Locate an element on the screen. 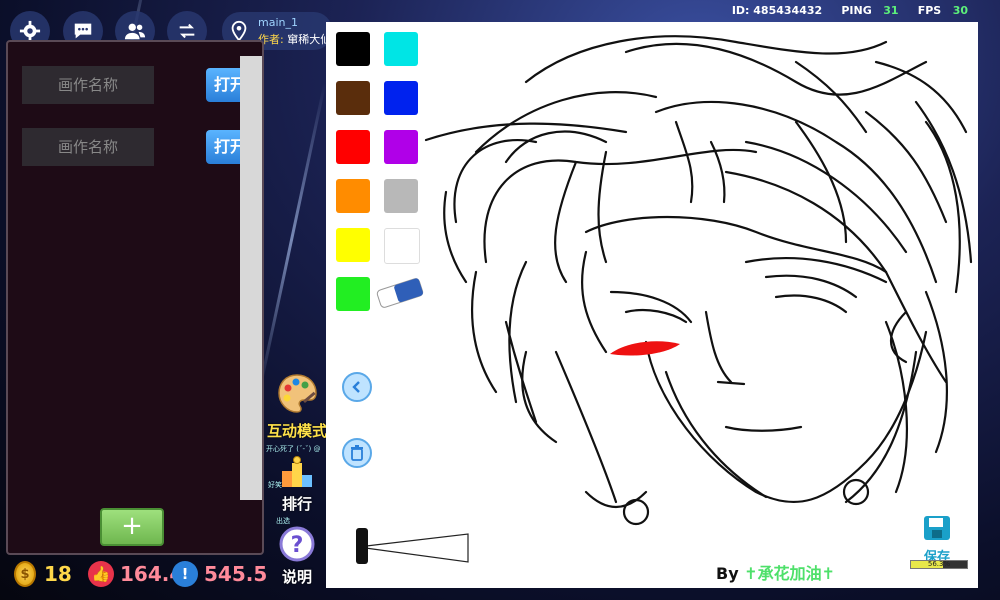  progress-text: 56.3% is located at coordinates (939, 564).